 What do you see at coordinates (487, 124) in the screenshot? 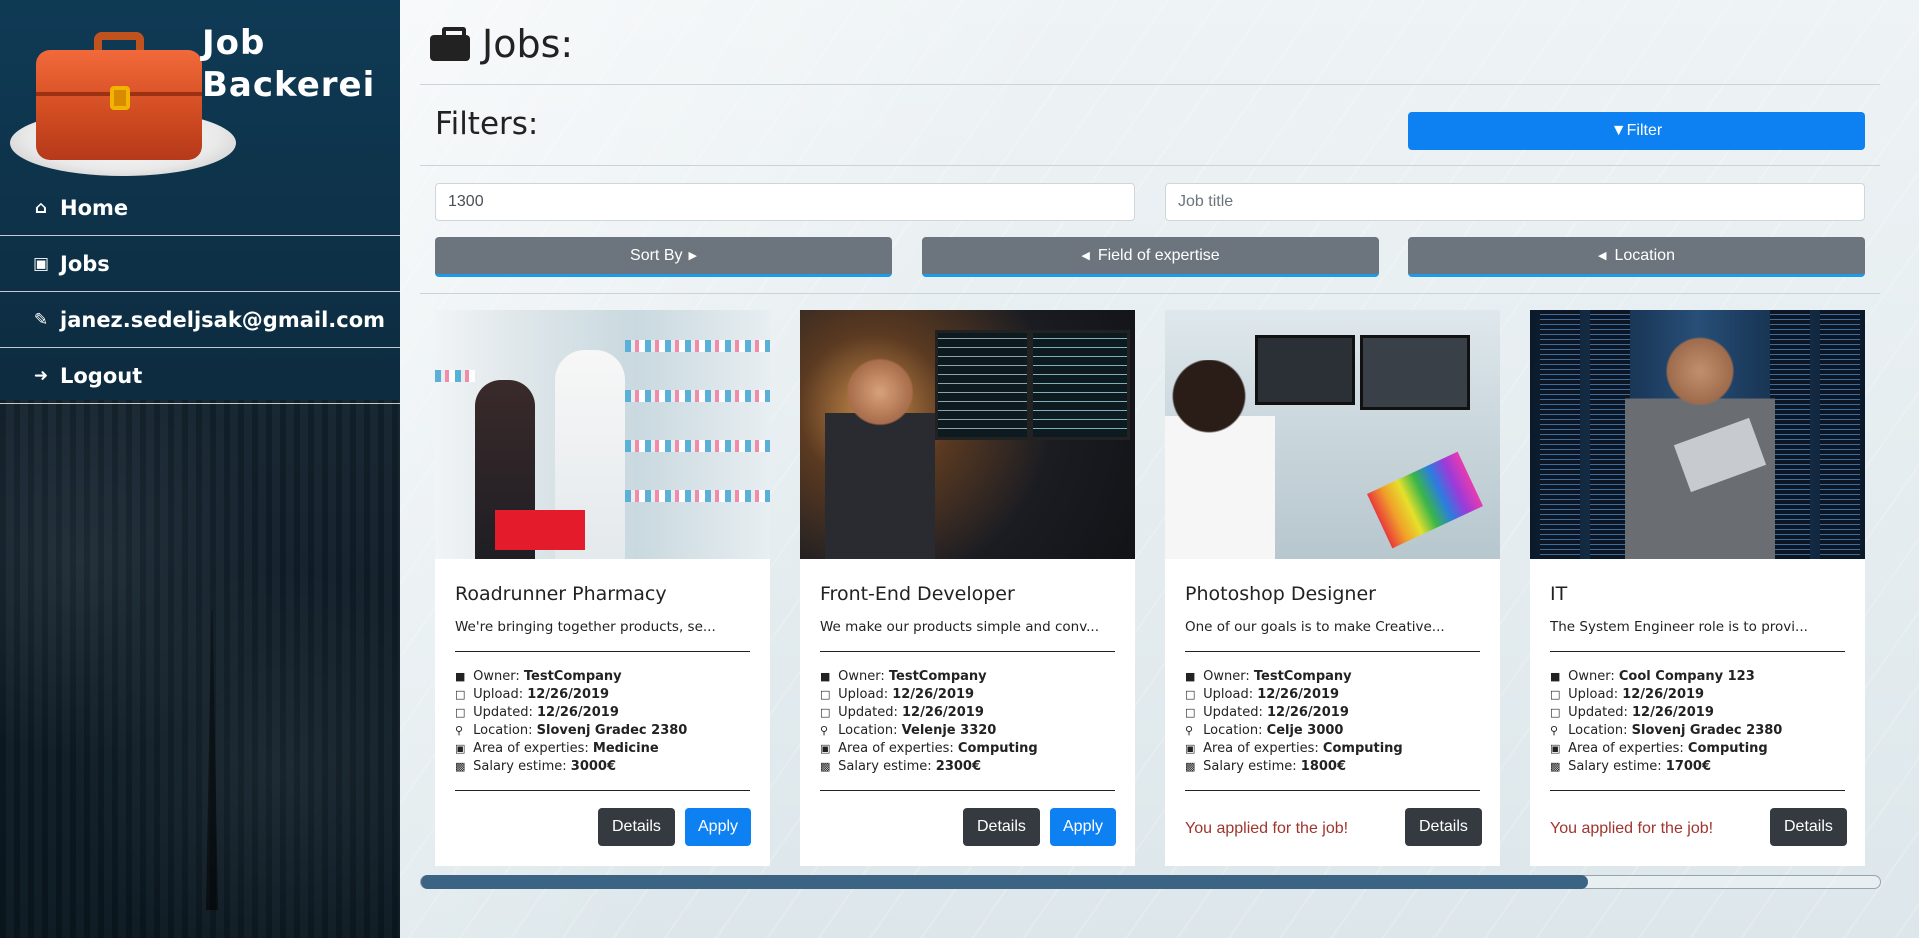
I see `filters-label: Filters:` at bounding box center [487, 124].